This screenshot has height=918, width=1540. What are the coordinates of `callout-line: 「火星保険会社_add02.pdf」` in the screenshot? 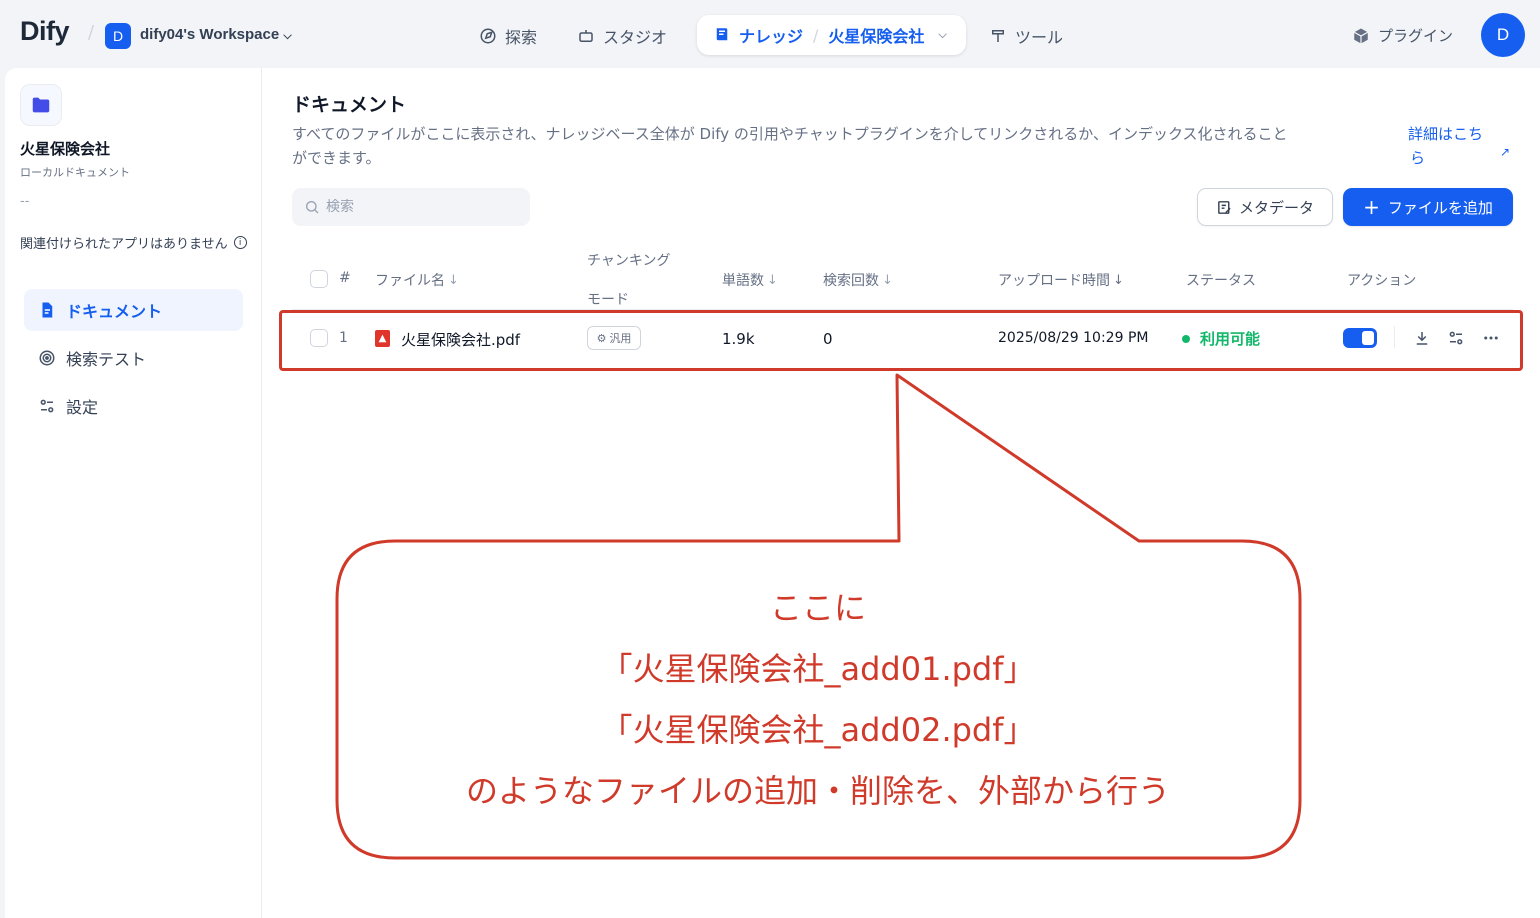 It's located at (818, 730).